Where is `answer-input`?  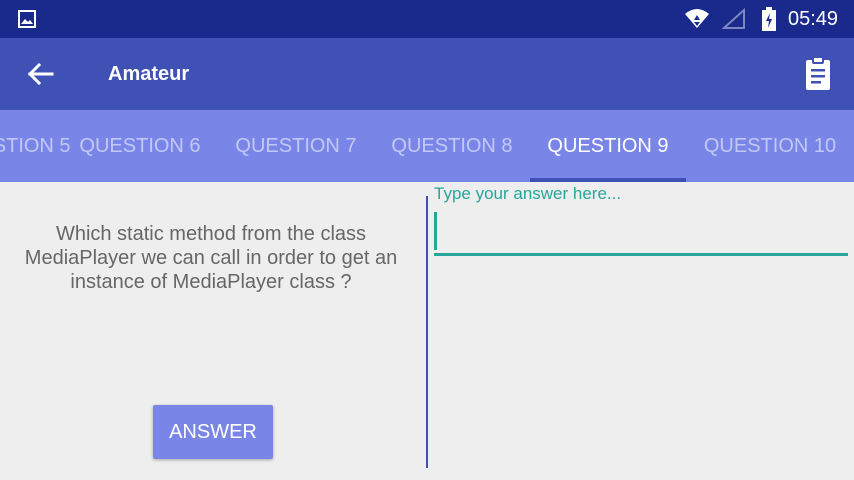
answer-input is located at coordinates (641, 233).